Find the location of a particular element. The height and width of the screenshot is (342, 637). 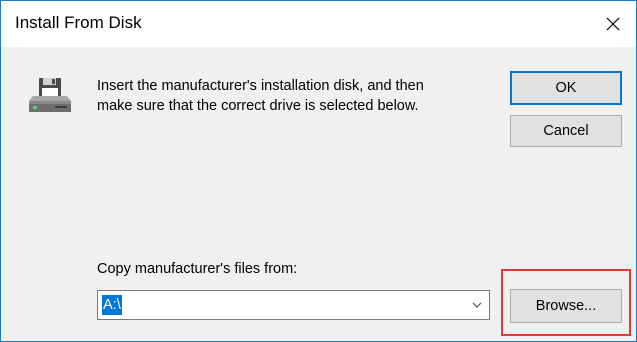

chevron-down-icon is located at coordinates (477, 305).